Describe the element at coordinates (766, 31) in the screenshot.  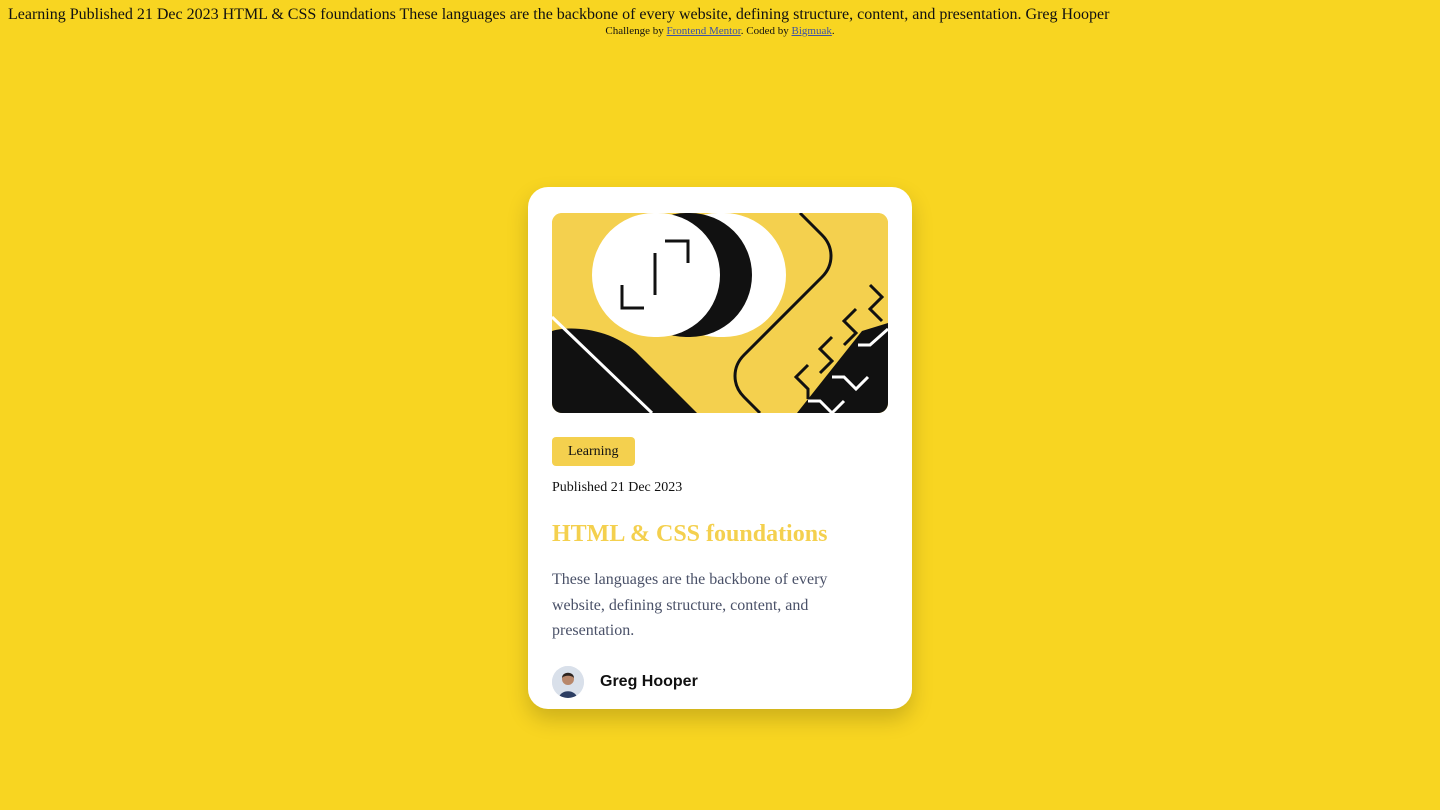
I see `attribution-middle: . Coded by` at that location.